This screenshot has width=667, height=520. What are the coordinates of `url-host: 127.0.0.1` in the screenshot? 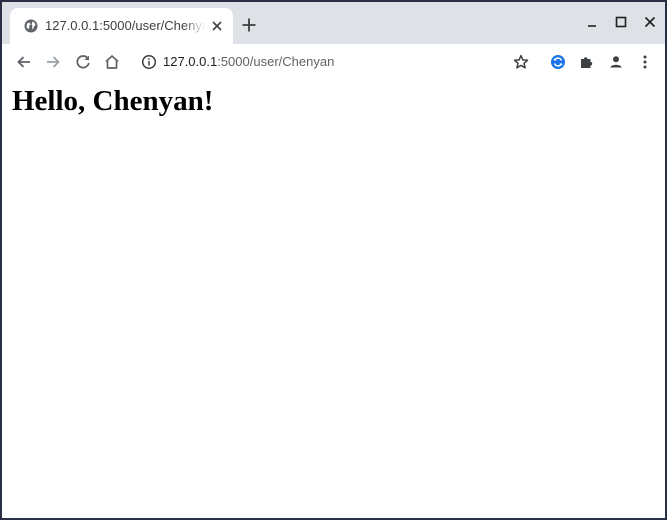 It's located at (190, 61).